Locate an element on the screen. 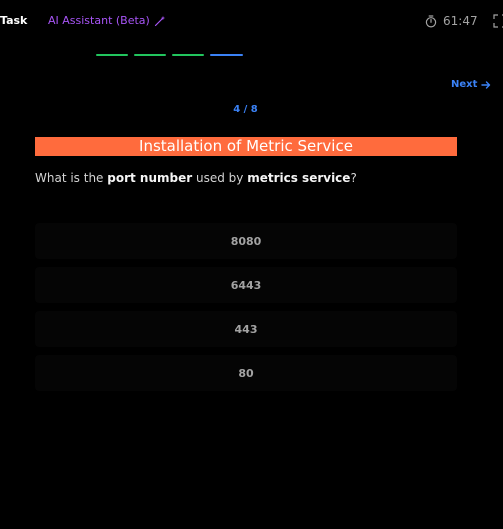  tab-task: Task is located at coordinates (13, 20).